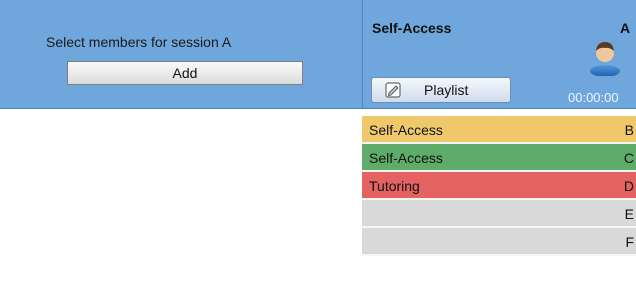 This screenshot has height=288, width=636. What do you see at coordinates (446, 90) in the screenshot?
I see `playlist-label: Playlist` at bounding box center [446, 90].